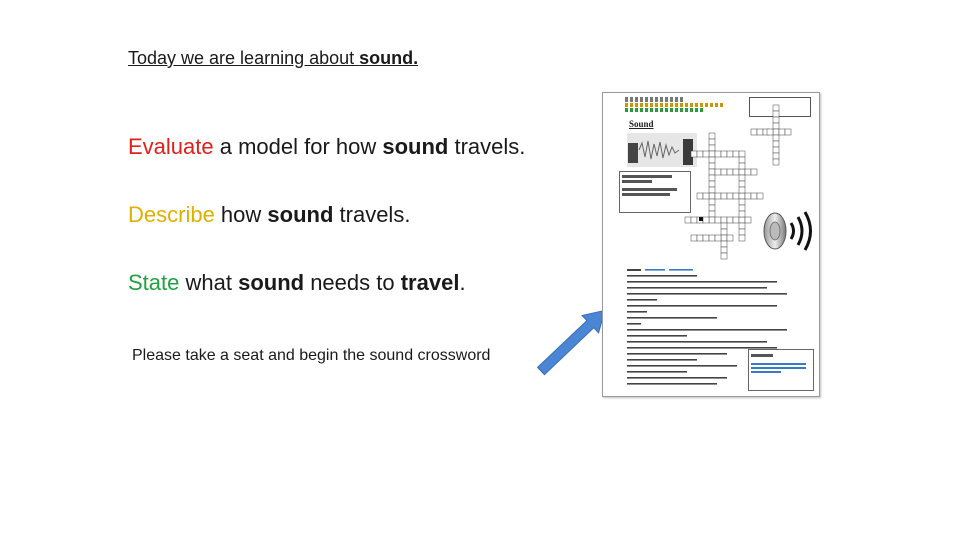 The image size is (960, 540). I want to click on slide-title: Today we are learning about sound., so click(273, 58).